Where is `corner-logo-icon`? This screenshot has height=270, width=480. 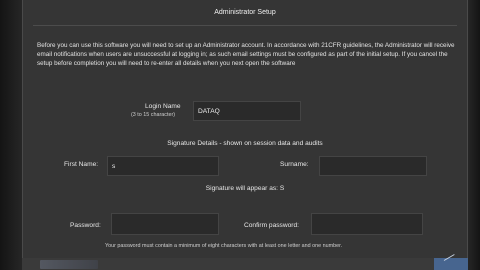 corner-logo-icon is located at coordinates (451, 264).